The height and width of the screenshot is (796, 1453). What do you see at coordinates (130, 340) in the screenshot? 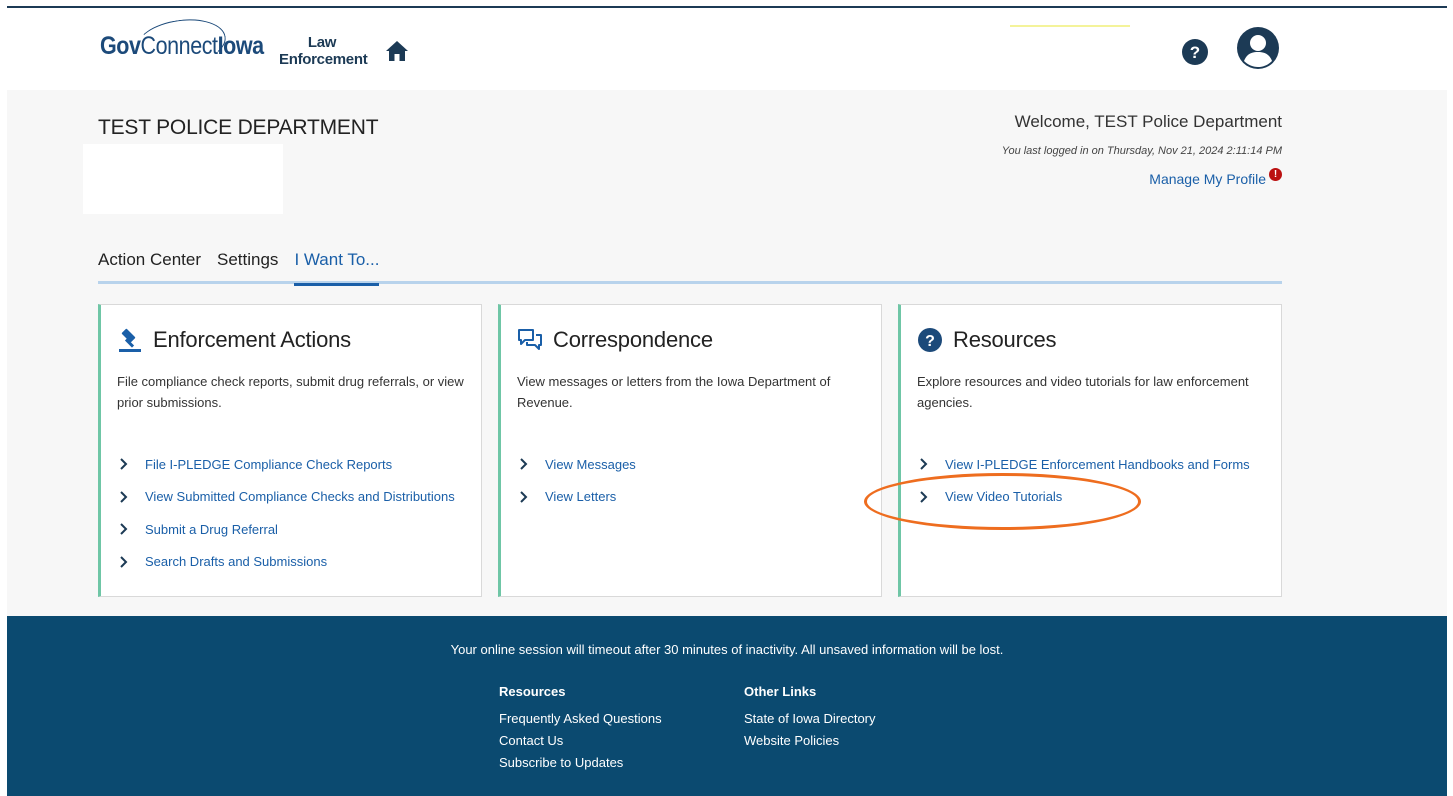
I see `gavel-icon` at bounding box center [130, 340].